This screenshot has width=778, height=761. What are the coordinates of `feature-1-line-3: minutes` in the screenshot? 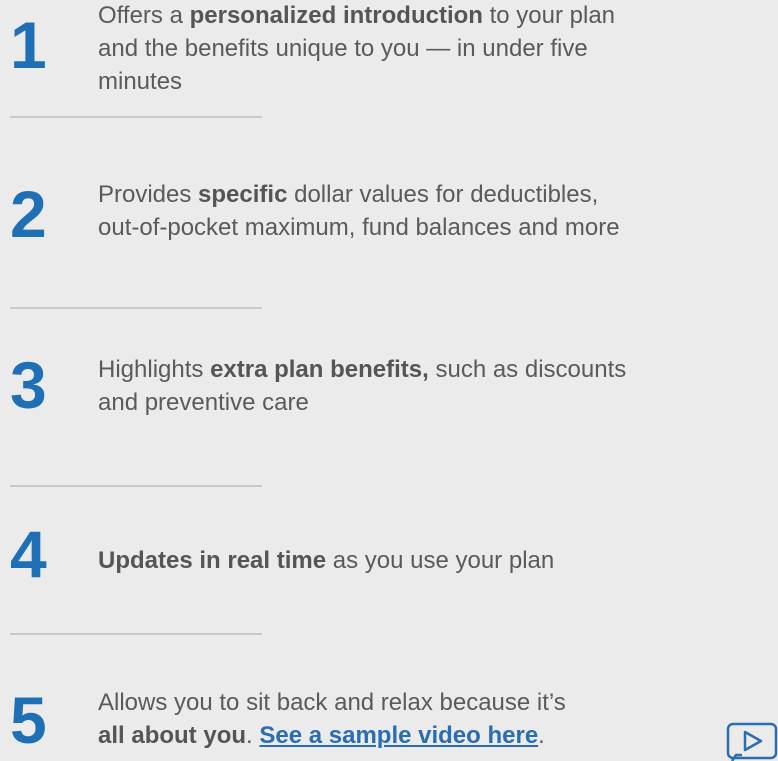 It's located at (140, 81).